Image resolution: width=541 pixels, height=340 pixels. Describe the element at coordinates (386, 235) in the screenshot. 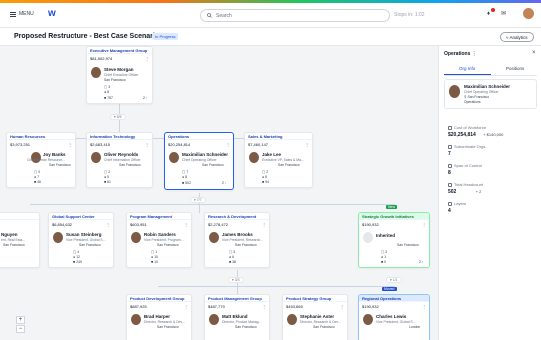

I see `person-name: Inherited` at that location.